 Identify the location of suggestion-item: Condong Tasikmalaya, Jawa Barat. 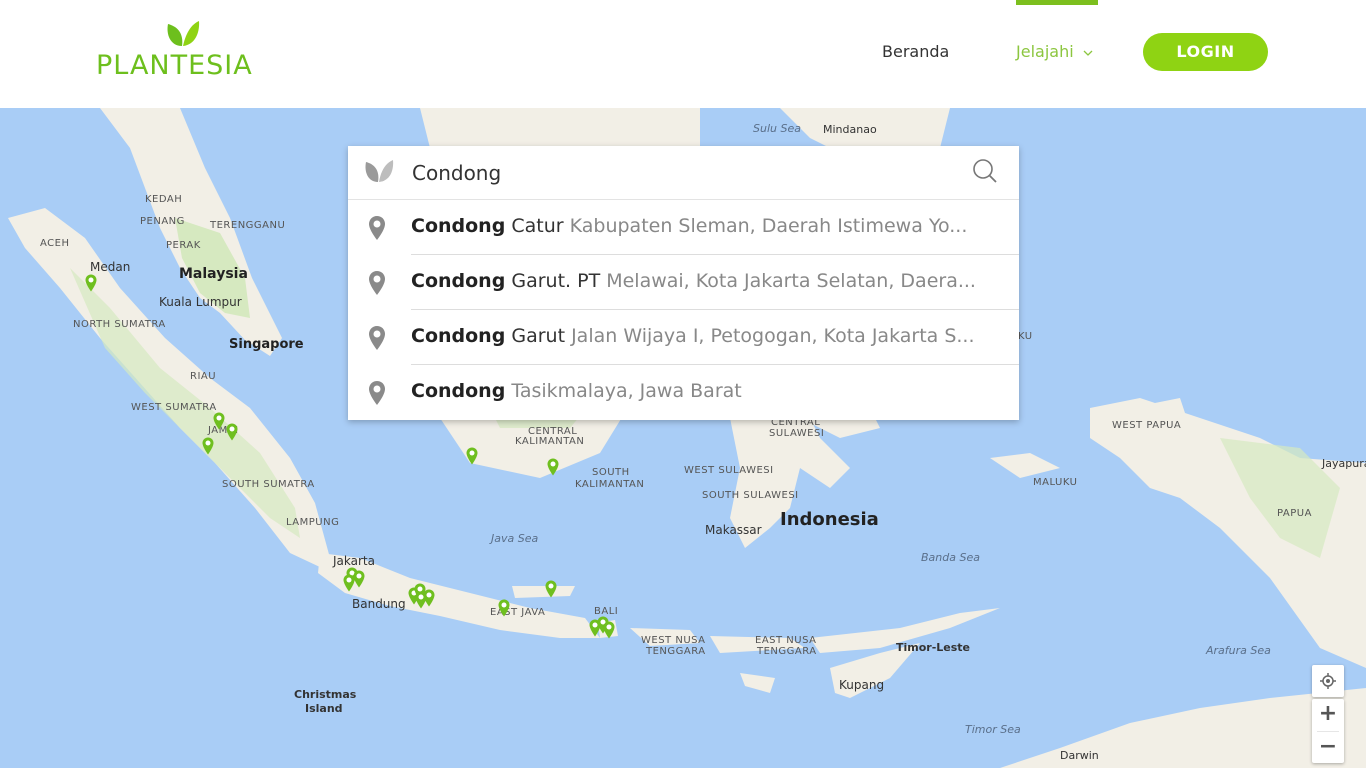
(683, 392).